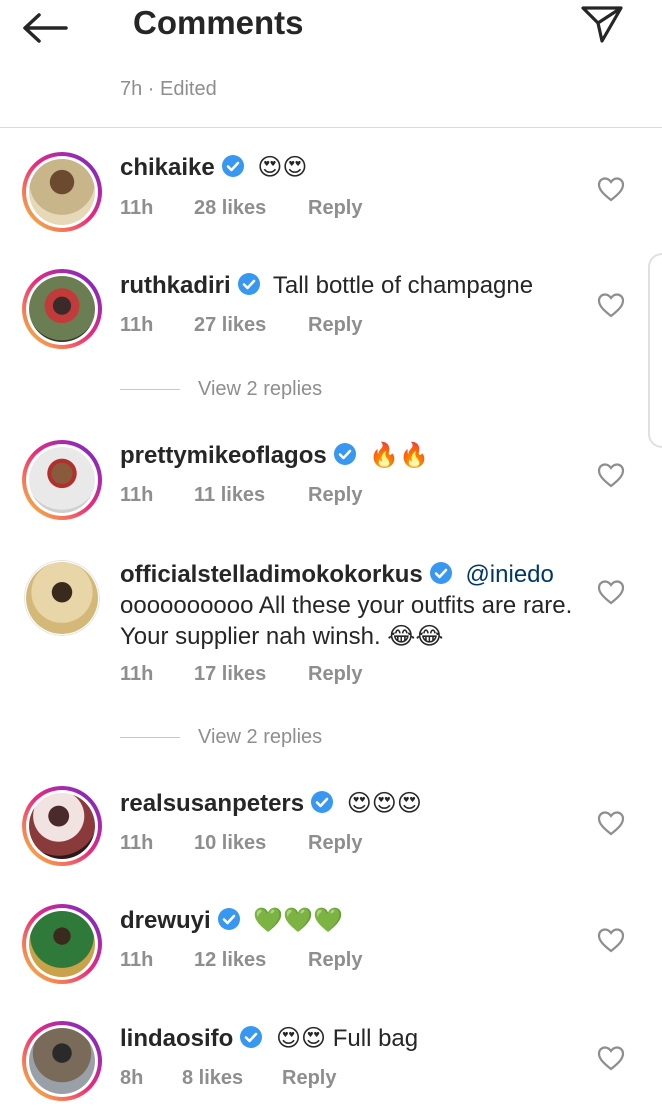 The width and height of the screenshot is (662, 1108). I want to click on comment-likes: 12 likes, so click(251, 960).